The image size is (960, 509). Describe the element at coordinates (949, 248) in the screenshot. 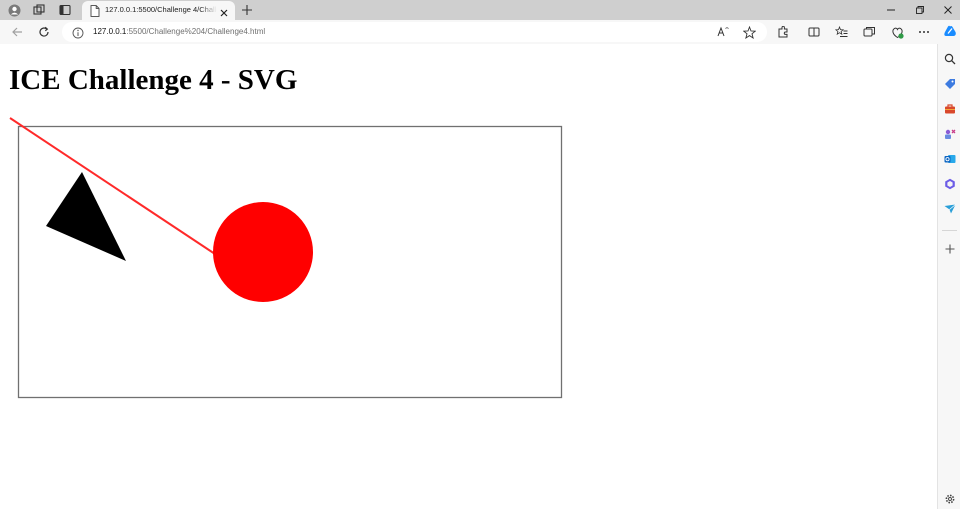

I see `add-icon` at that location.